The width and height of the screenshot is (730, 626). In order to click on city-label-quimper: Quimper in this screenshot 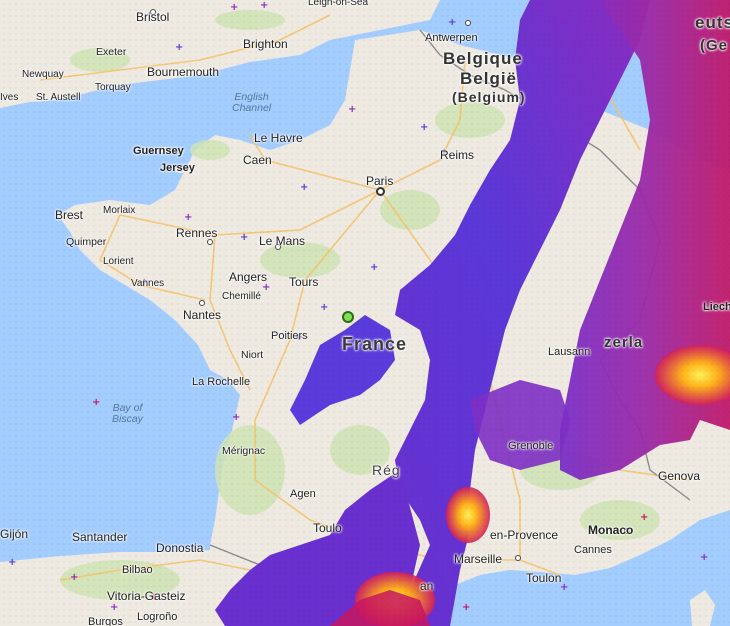, I will do `click(86, 242)`.